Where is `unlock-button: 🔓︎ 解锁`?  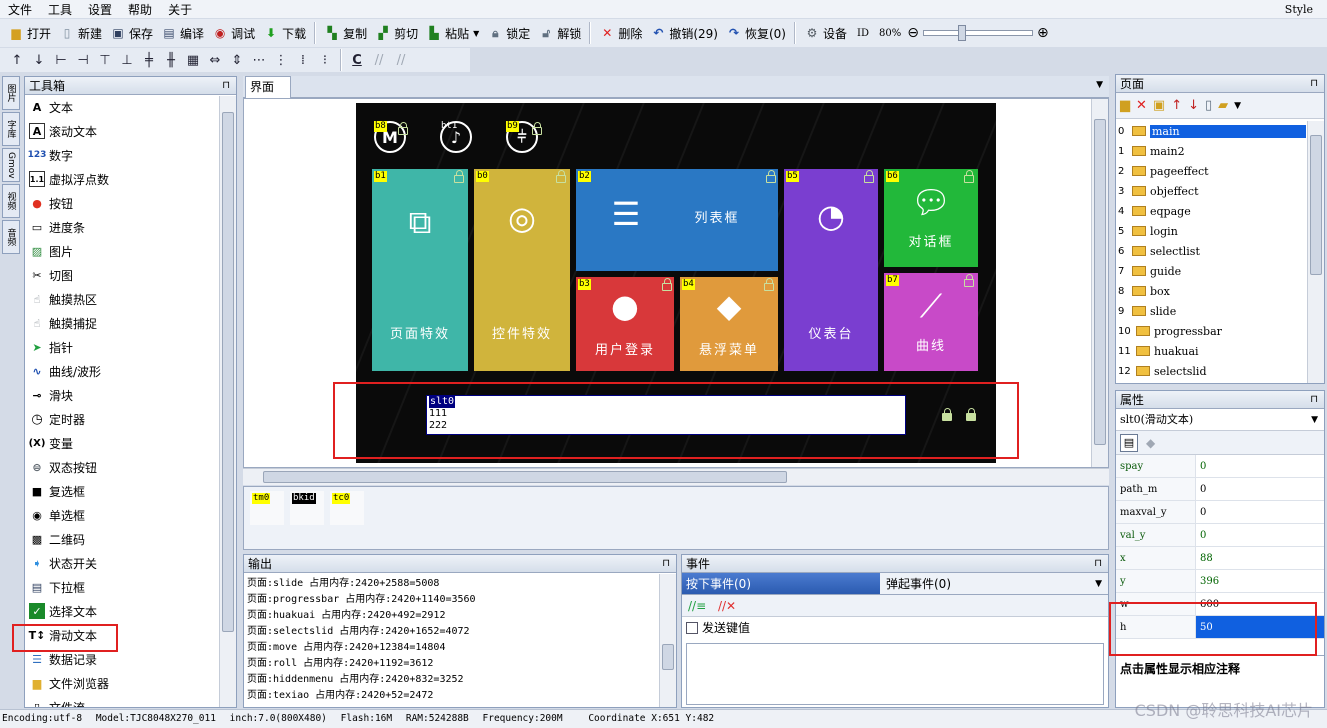
unlock-button: 🔓︎ 解锁 is located at coordinates (559, 33).